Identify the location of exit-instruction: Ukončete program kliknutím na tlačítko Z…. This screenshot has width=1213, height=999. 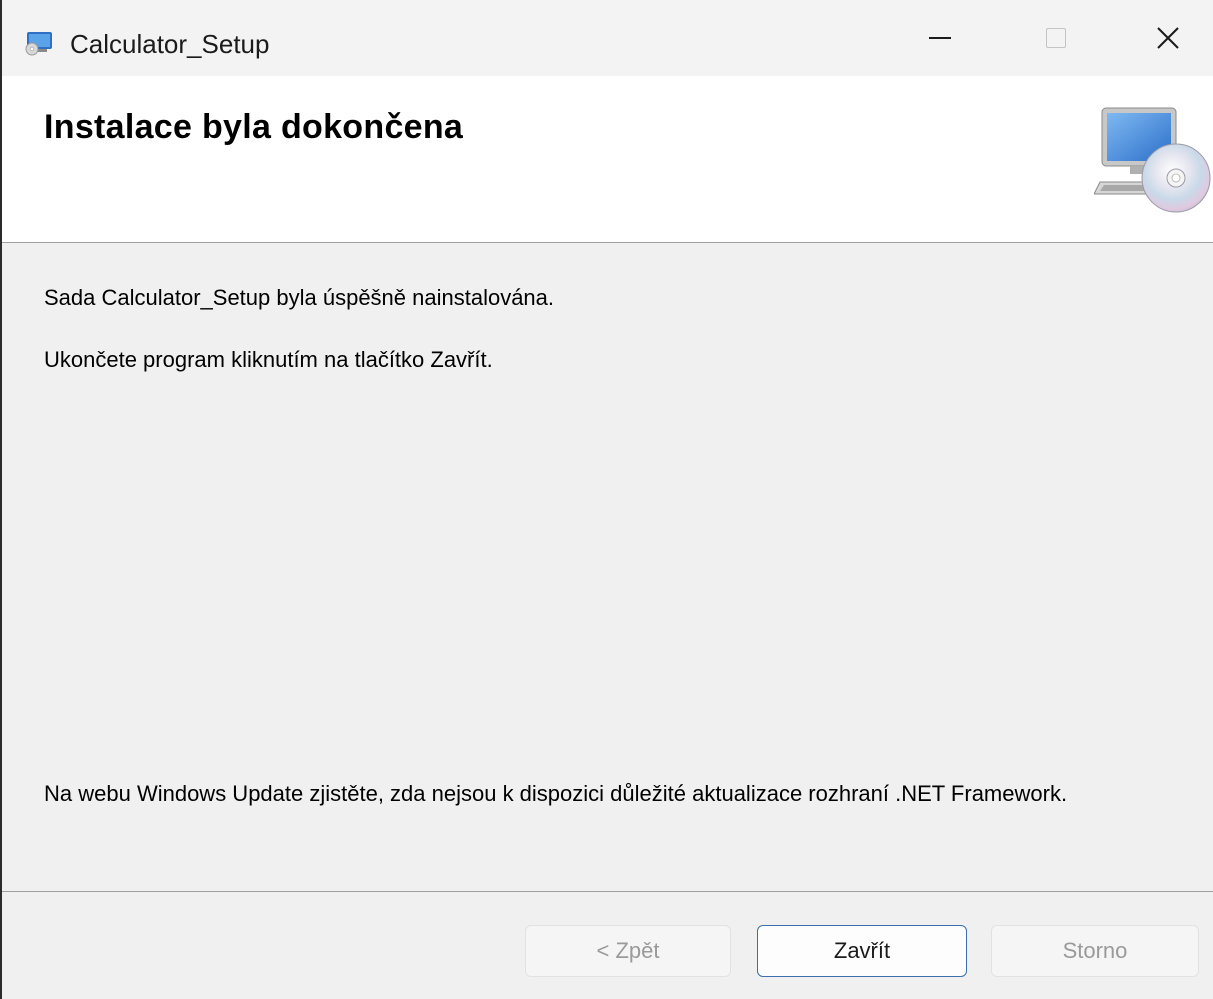
(268, 359).